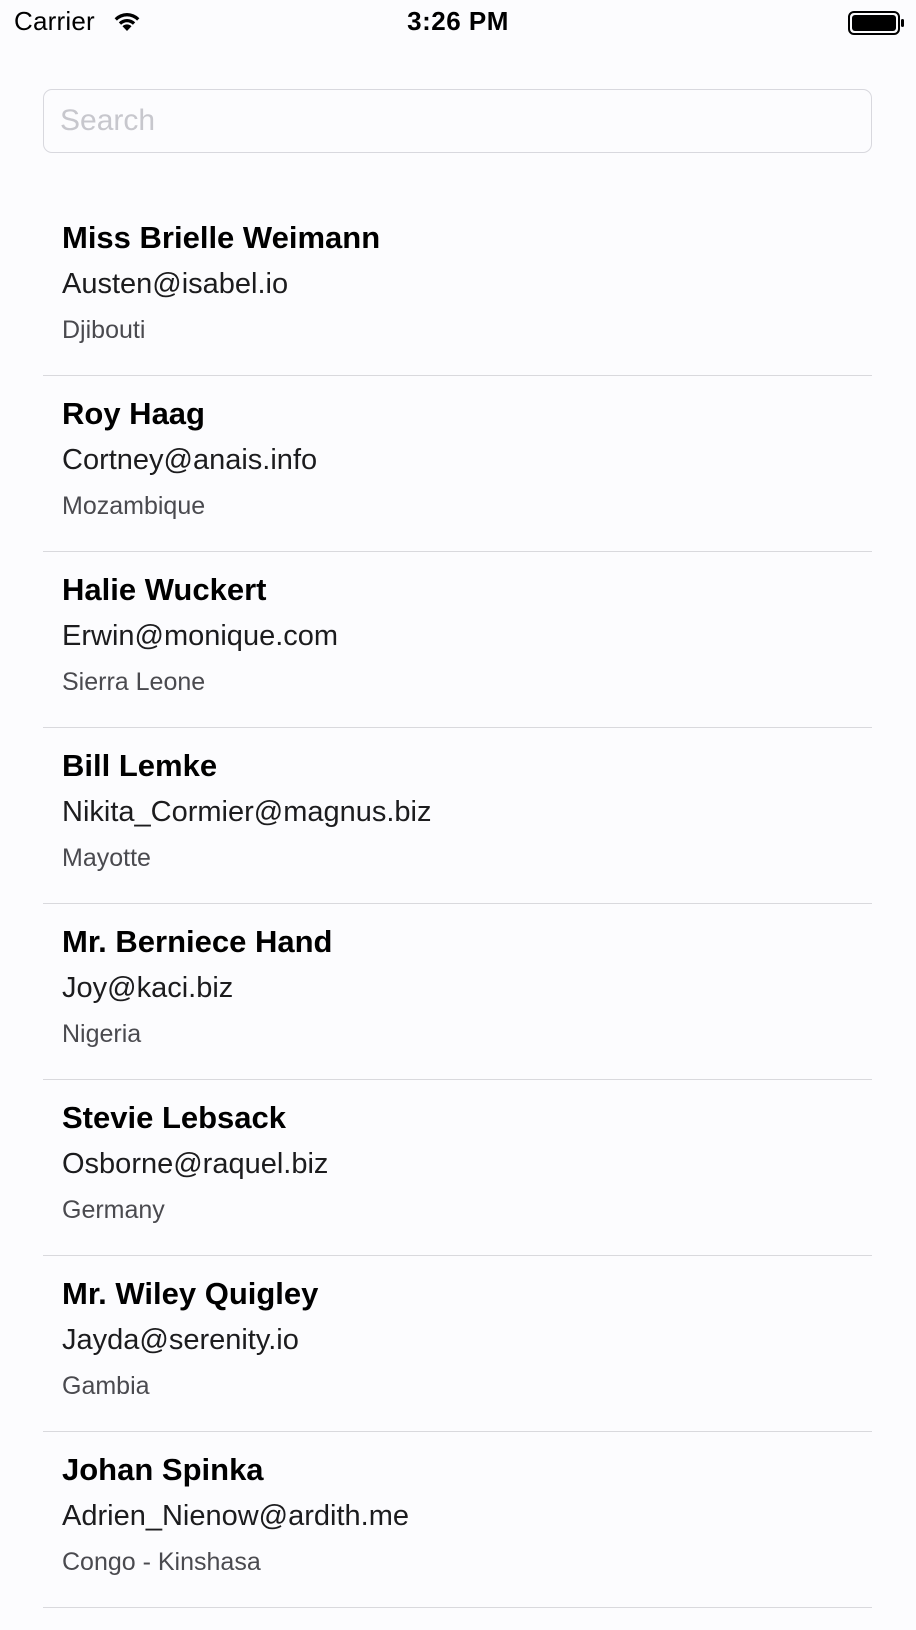 The width and height of the screenshot is (916, 1630). Describe the element at coordinates (140, 765) in the screenshot. I see `contact-name: Bill Lemke` at that location.